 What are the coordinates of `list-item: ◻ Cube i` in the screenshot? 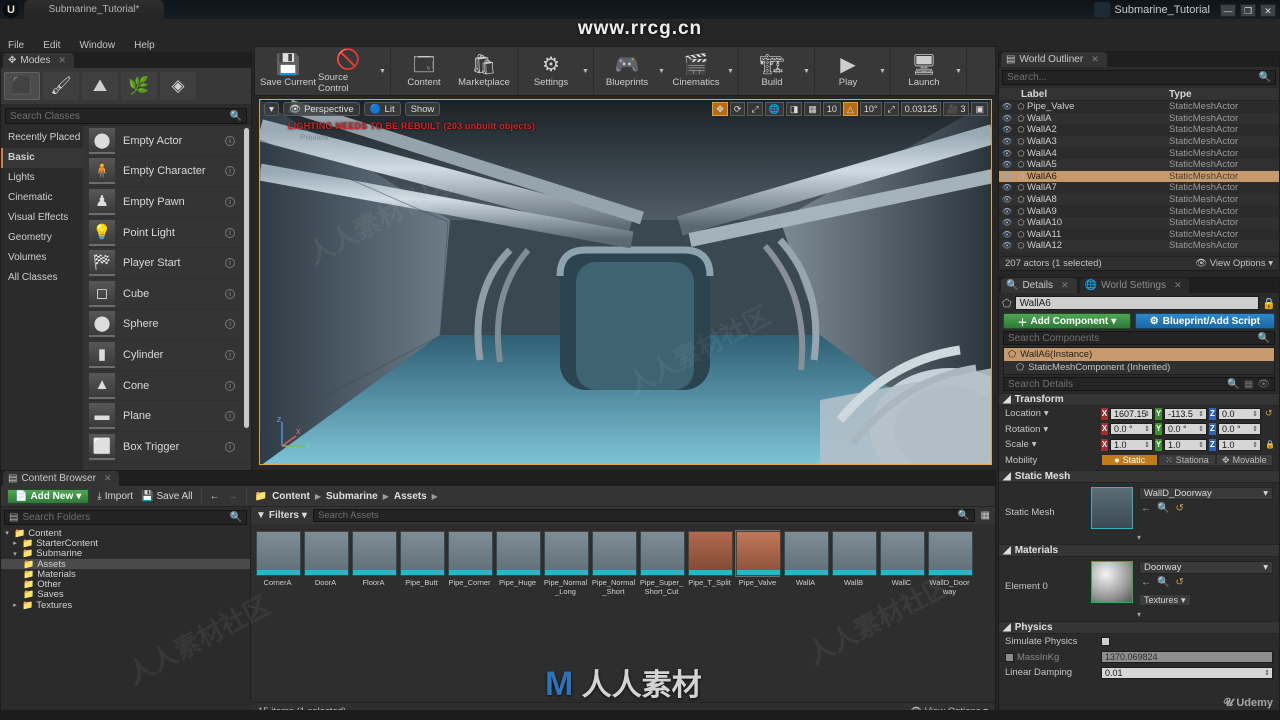 It's located at (167, 294).